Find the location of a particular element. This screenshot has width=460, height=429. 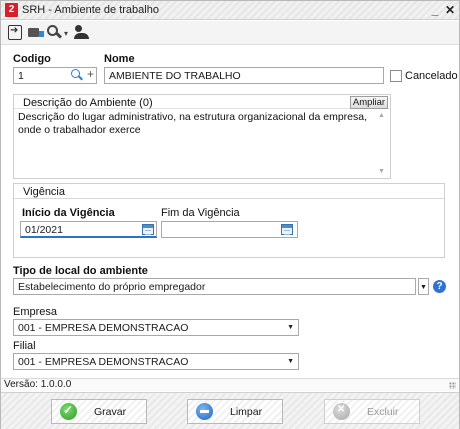

descricao-scrollbar: ▲ ▼ is located at coordinates (382, 143).